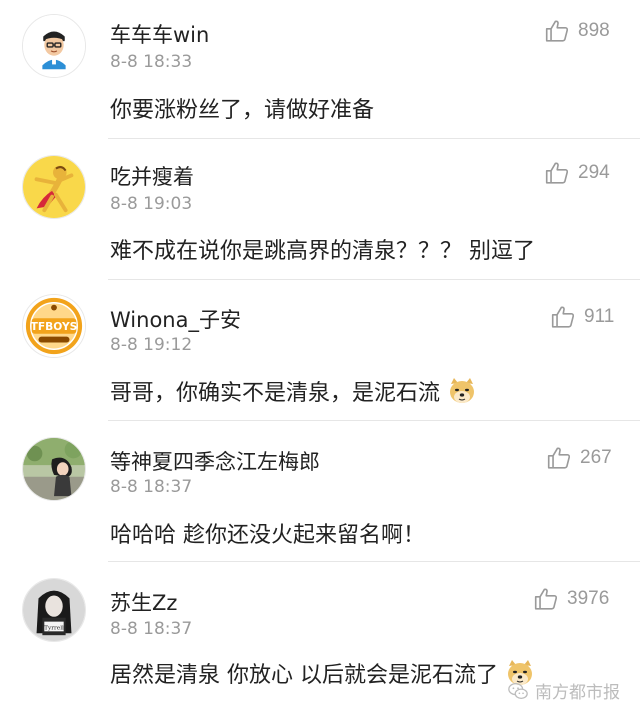 Image resolution: width=640 pixels, height=725 pixels. I want to click on avatar: TFBOYS, so click(54, 326).